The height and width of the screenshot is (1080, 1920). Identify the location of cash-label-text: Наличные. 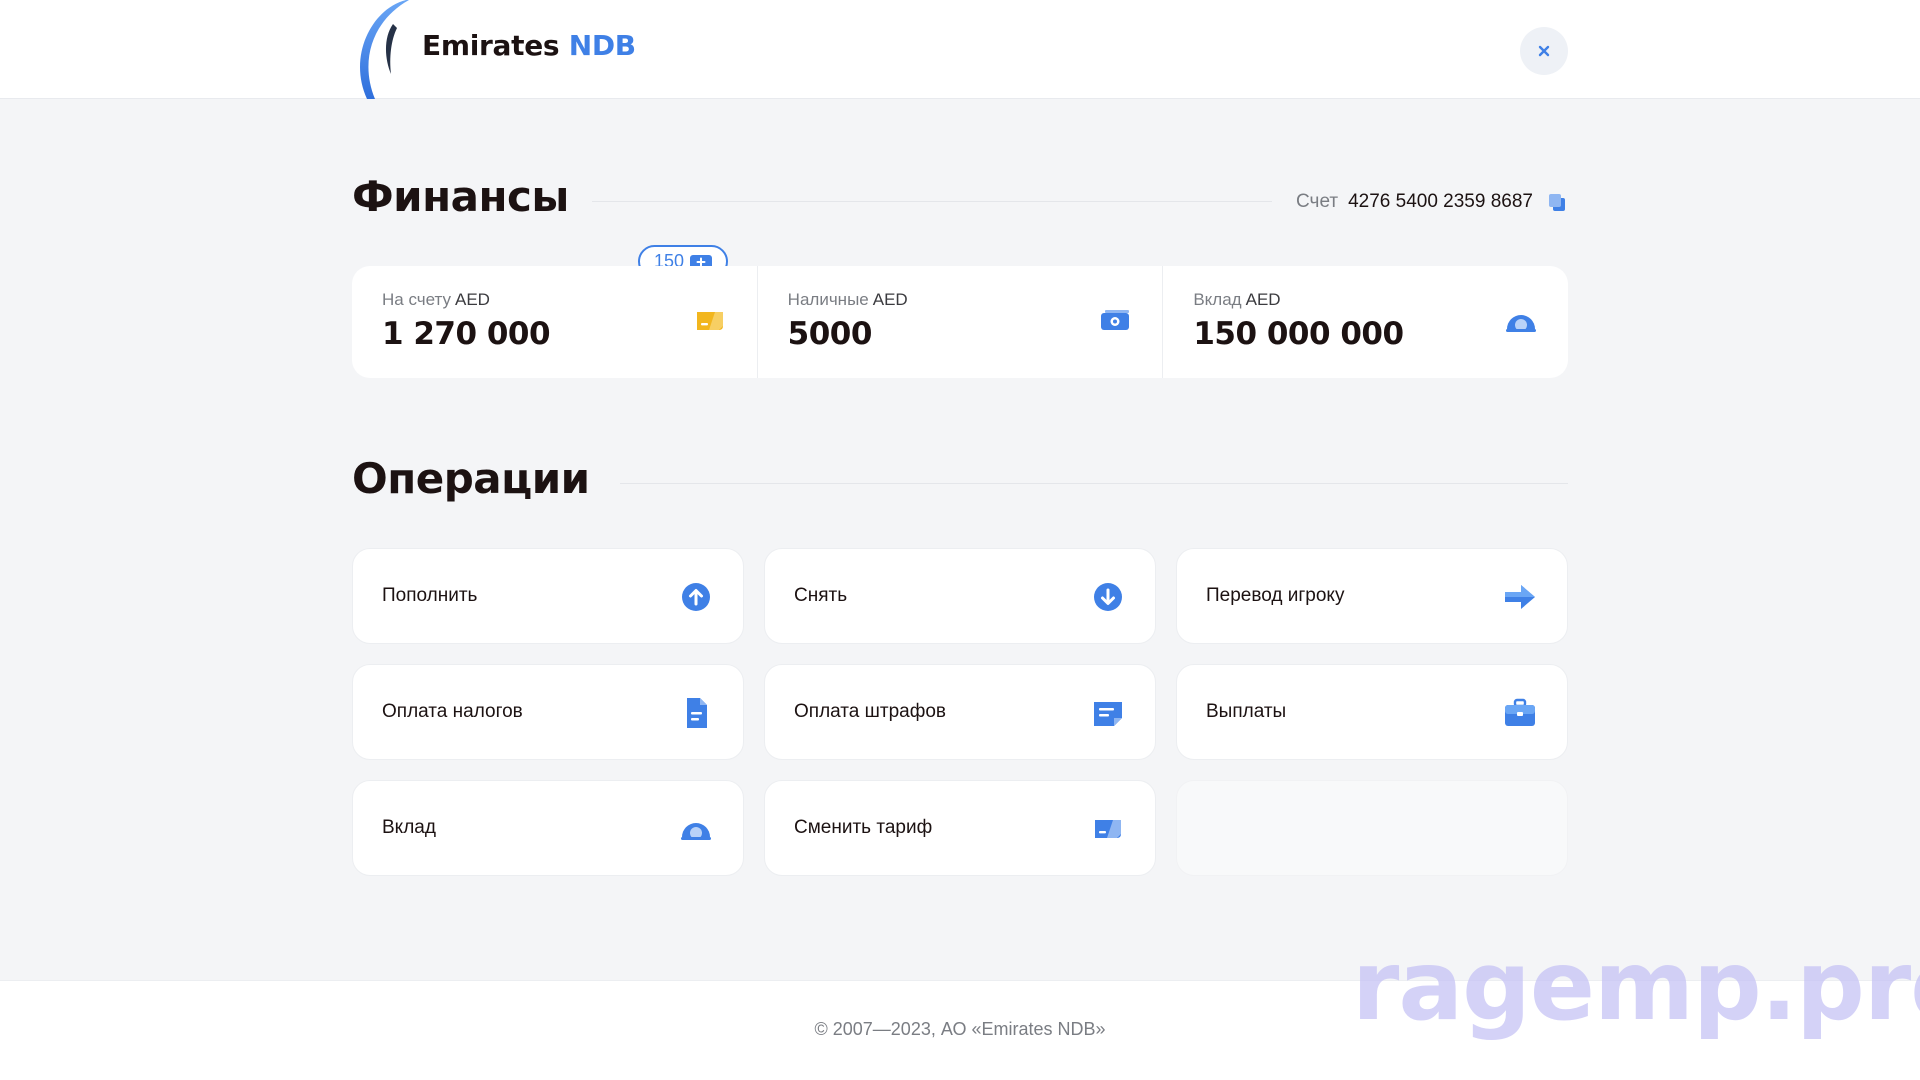
(828, 299).